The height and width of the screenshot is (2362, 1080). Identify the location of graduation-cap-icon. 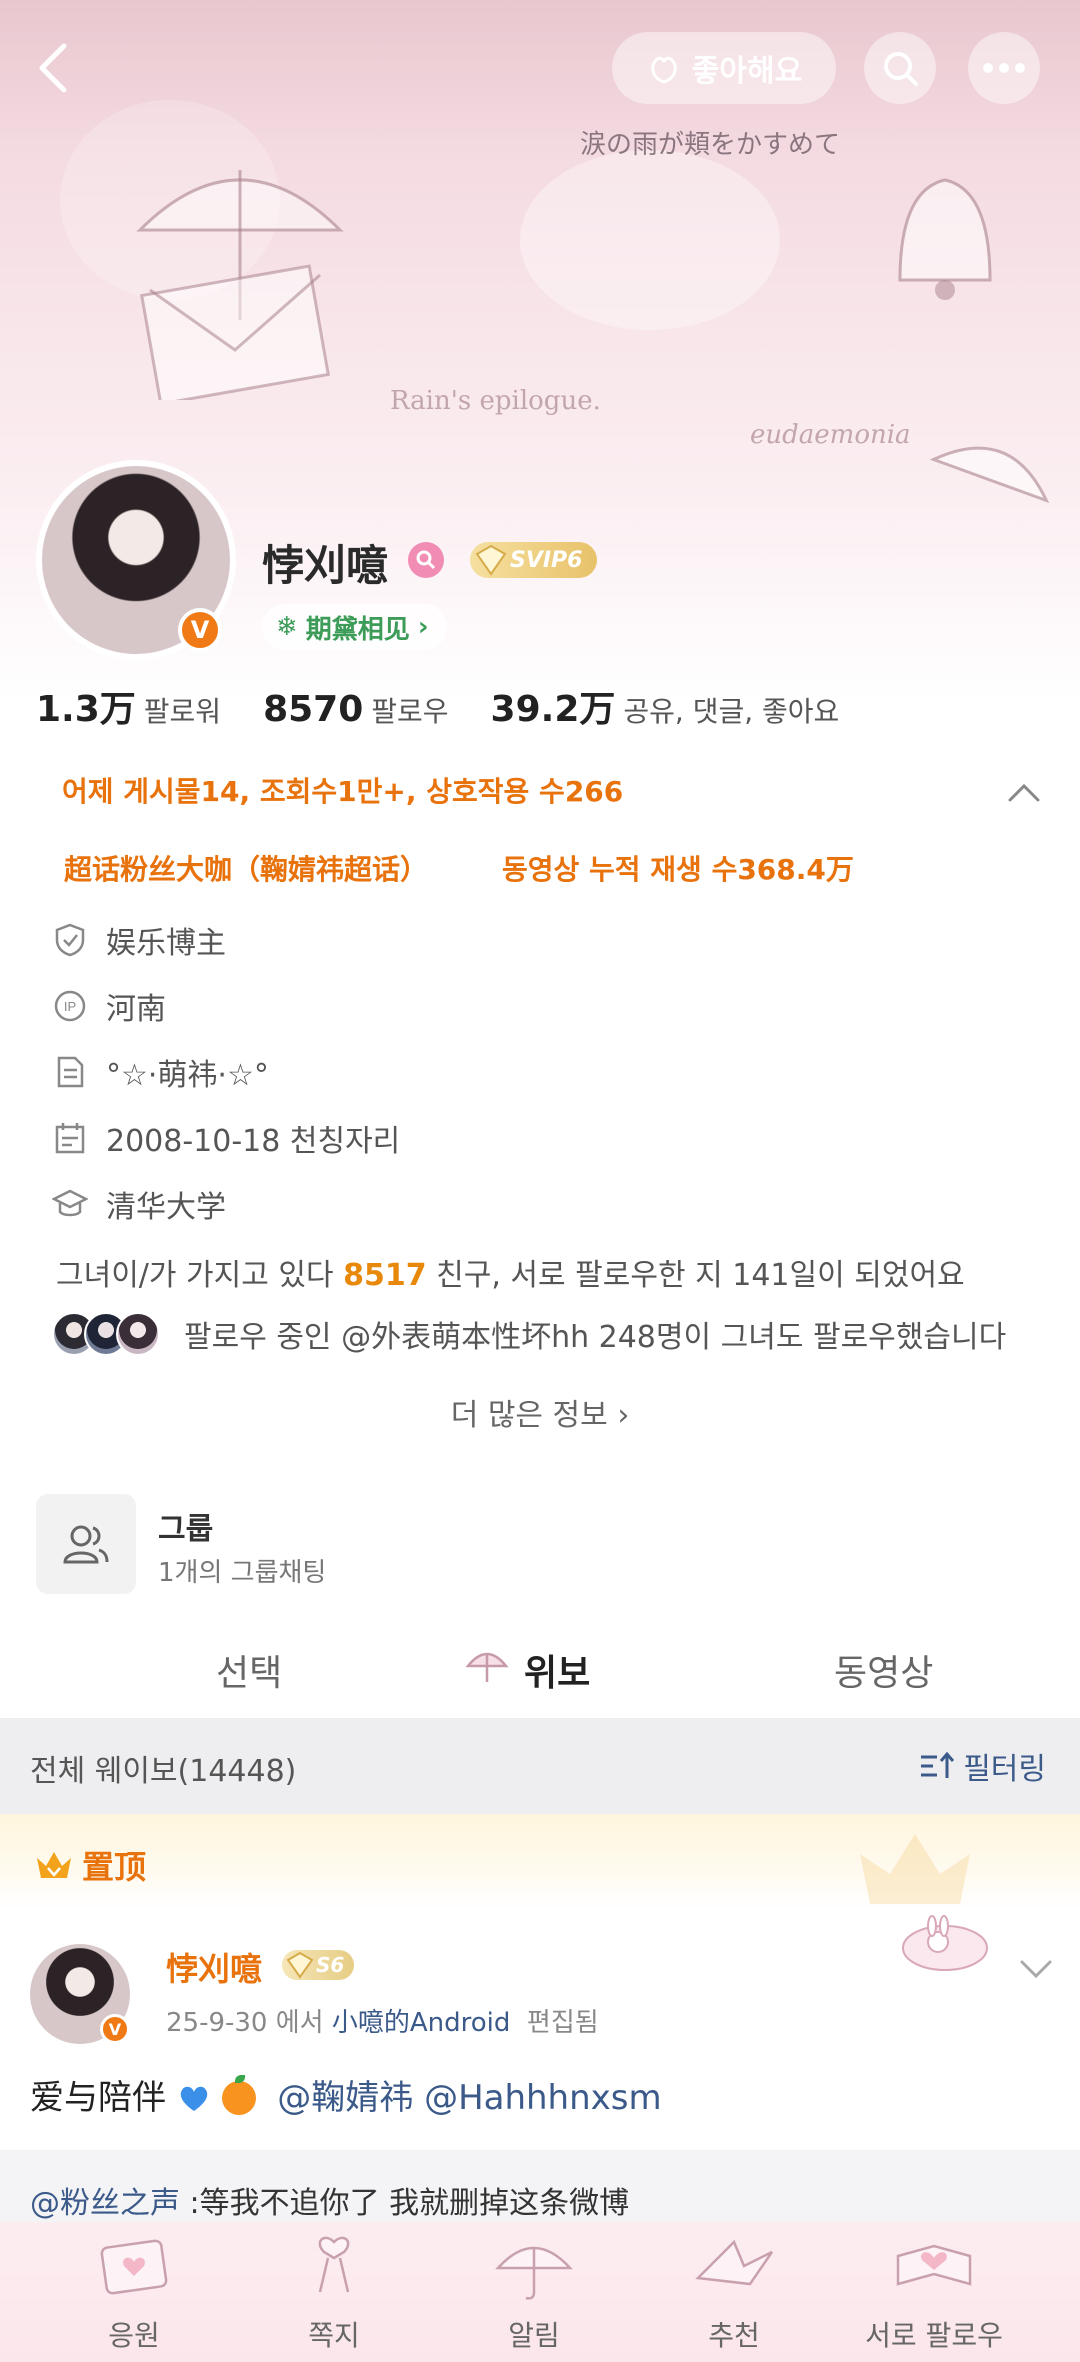
(70, 1204).